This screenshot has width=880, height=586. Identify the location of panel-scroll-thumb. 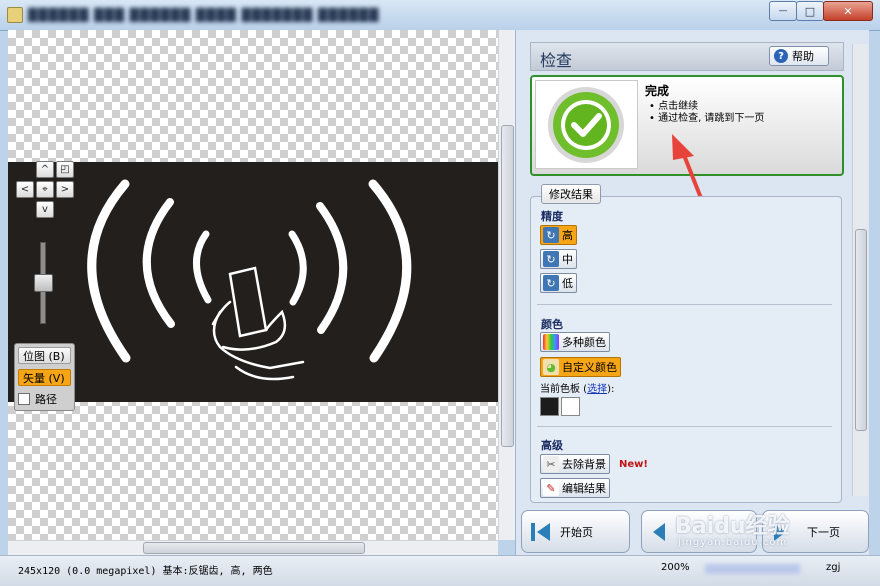
(861, 330).